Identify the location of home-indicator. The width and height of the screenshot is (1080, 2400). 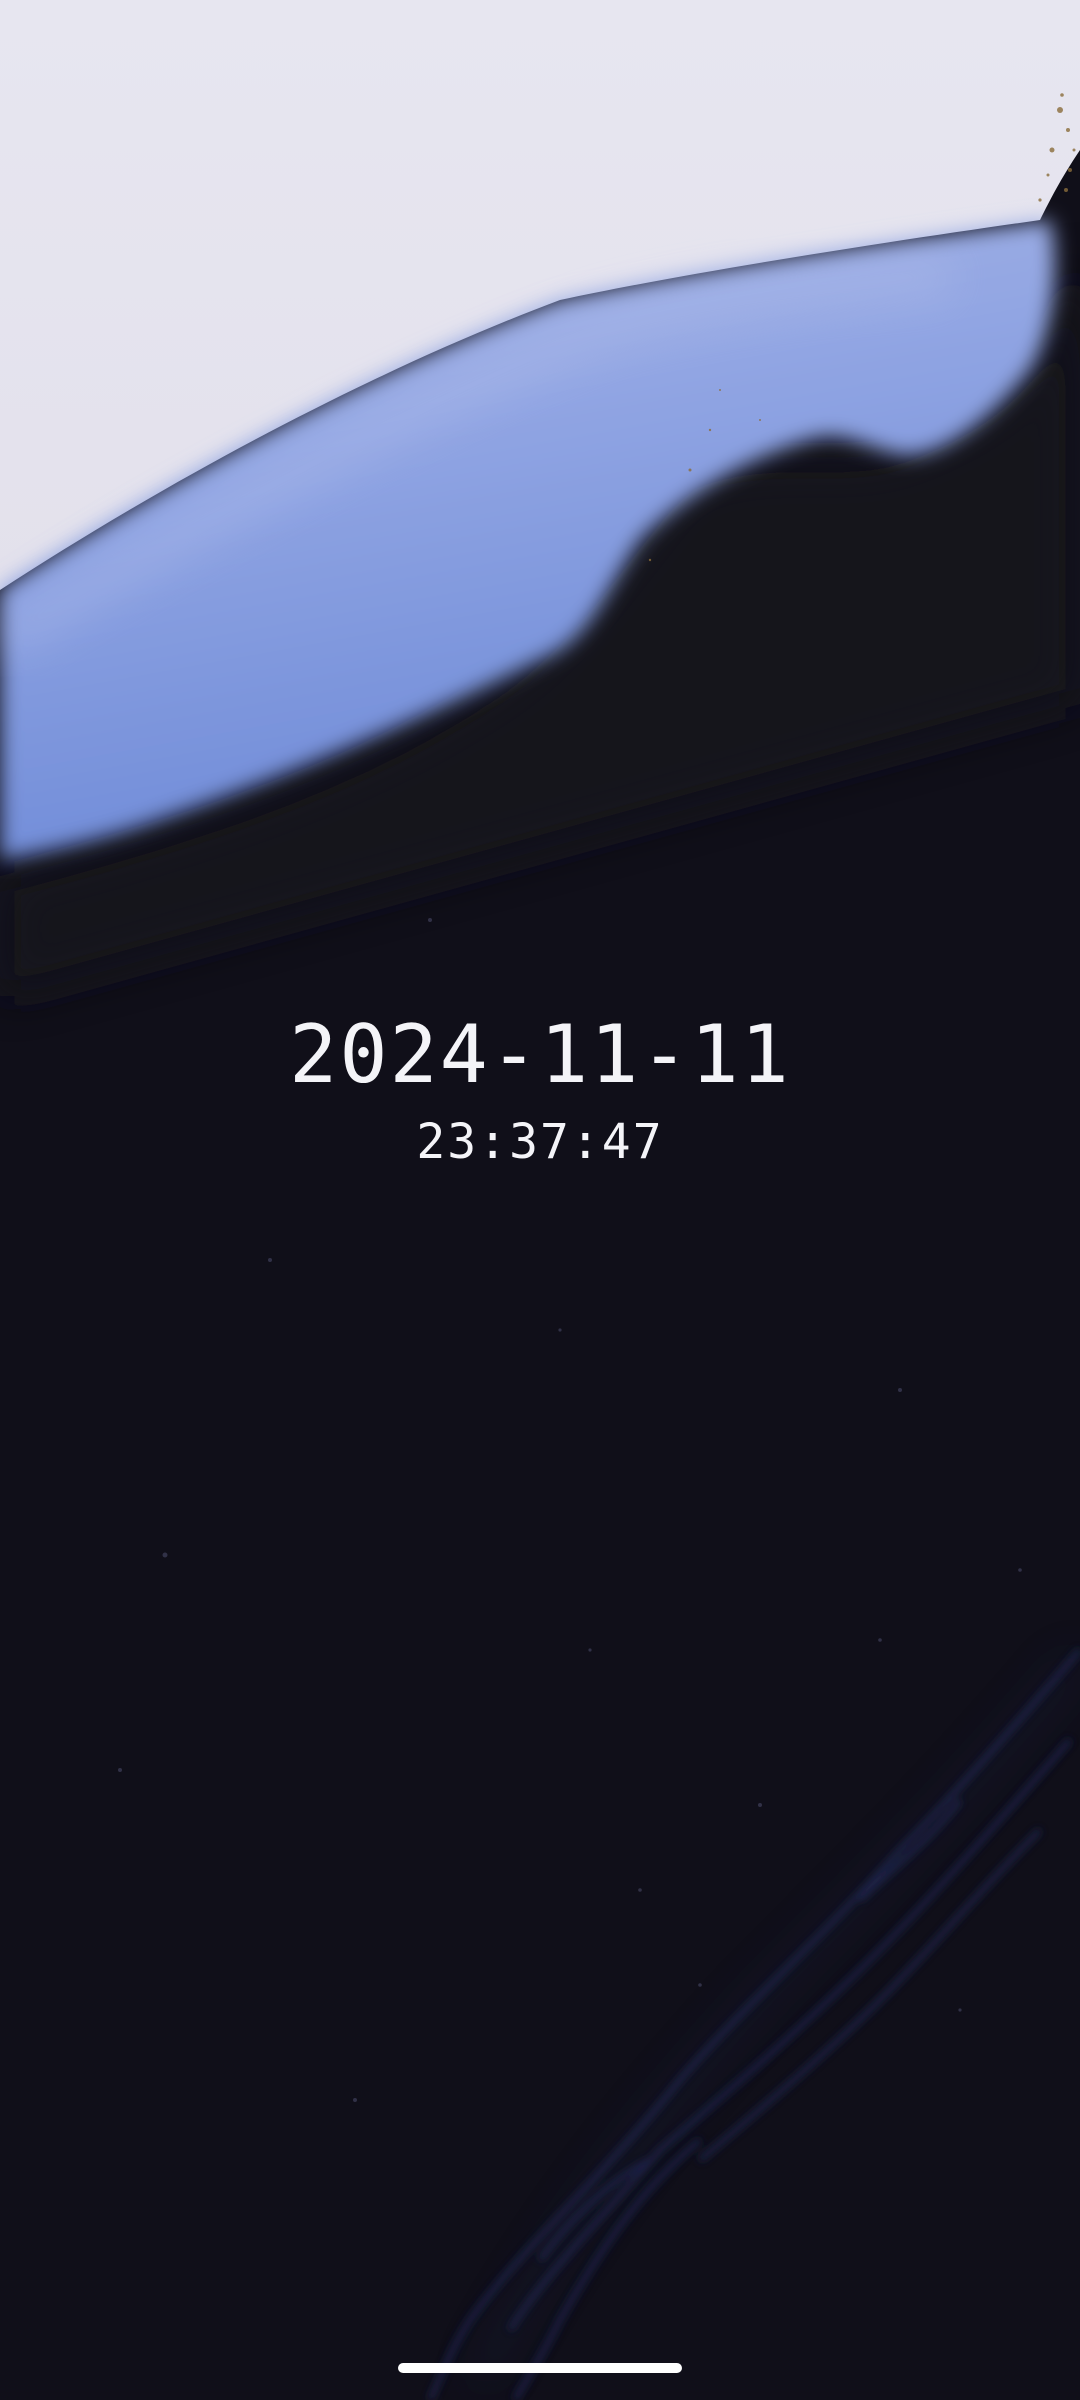
(540, 2368).